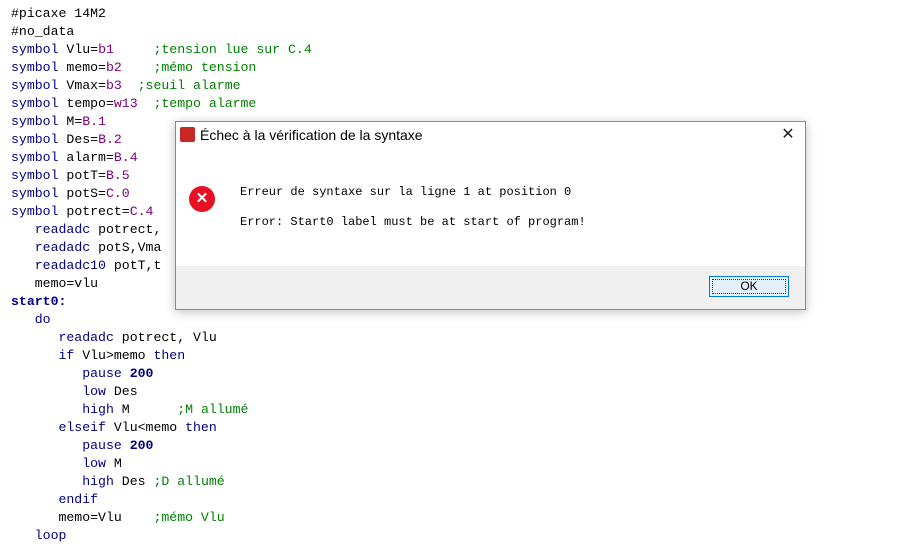 This screenshot has width=902, height=549. What do you see at coordinates (788, 135) in the screenshot?
I see `close-icon: ✕` at bounding box center [788, 135].